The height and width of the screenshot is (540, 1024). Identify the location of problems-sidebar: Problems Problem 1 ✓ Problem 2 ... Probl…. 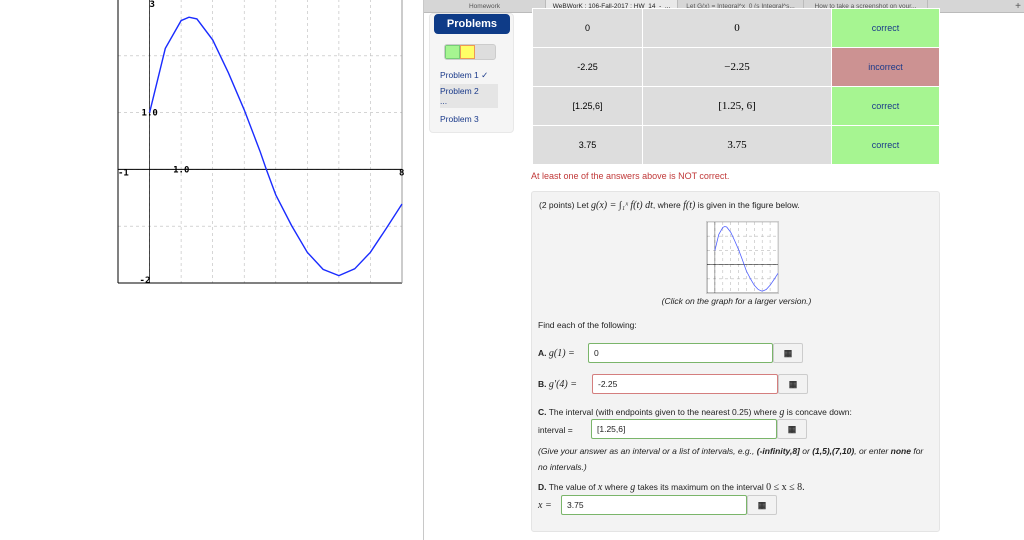
(471, 73).